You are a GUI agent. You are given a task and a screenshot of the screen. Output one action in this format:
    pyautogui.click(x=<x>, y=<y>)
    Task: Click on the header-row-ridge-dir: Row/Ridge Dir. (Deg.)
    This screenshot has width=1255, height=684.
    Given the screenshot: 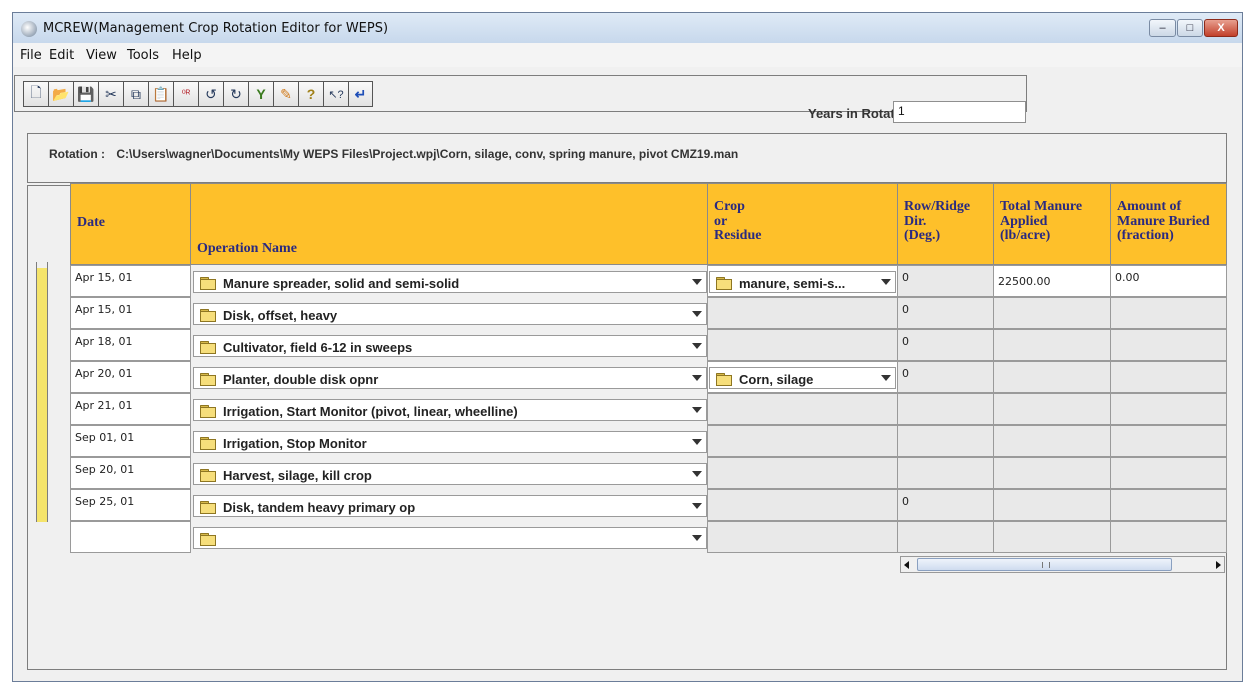 What is the action you would take?
    pyautogui.click(x=945, y=224)
    